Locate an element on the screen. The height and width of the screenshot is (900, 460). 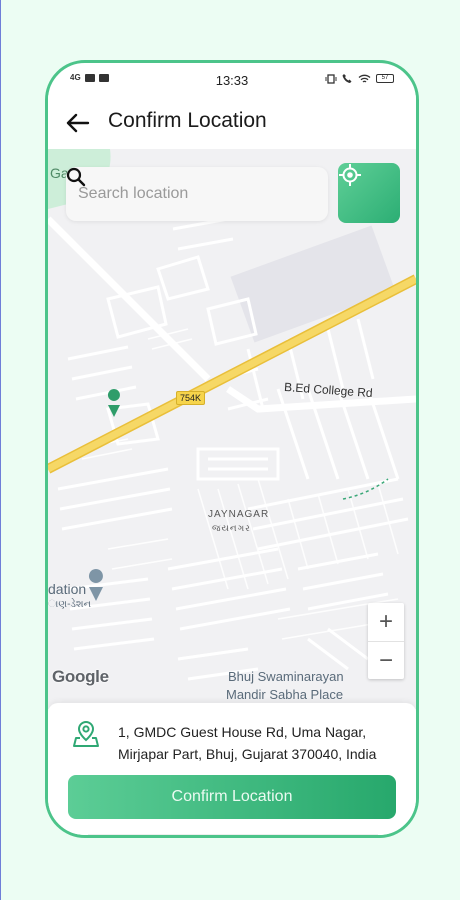
confirm-location-button: Confirm Location is located at coordinates (232, 797).